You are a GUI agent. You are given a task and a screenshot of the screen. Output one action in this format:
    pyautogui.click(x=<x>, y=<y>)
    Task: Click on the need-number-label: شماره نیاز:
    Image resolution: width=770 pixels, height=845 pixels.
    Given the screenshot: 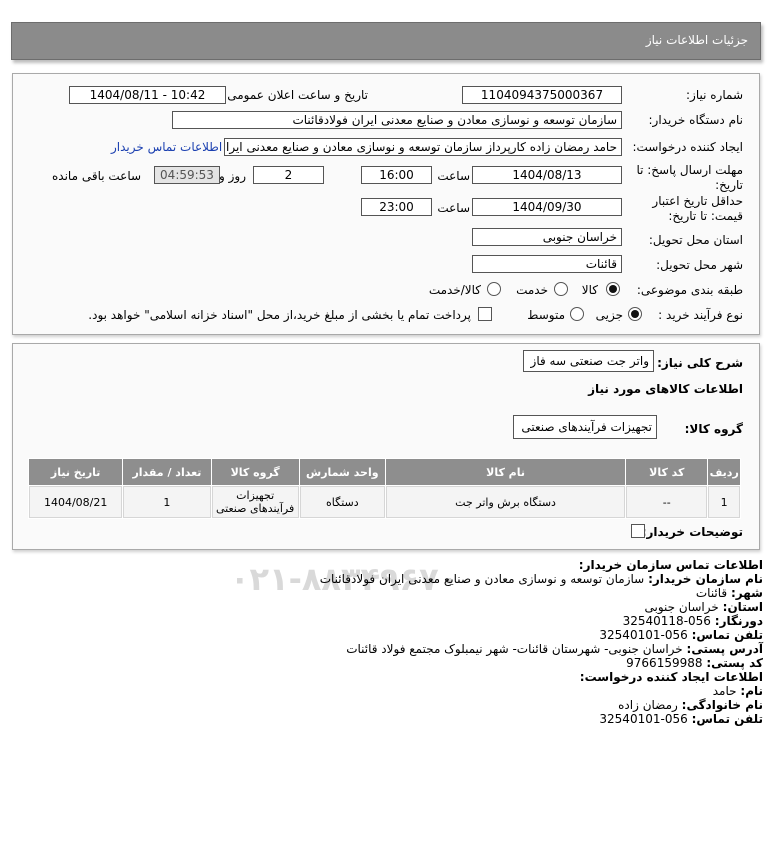 What is the action you would take?
    pyautogui.click(x=714, y=95)
    